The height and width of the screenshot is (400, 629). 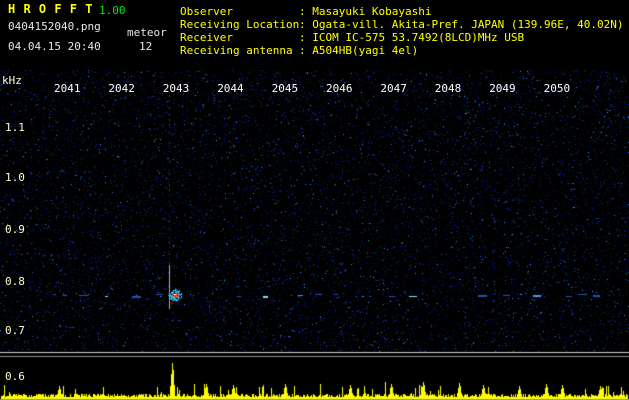 I want to click on freq-tick-label: 0.8, so click(x=15, y=281).